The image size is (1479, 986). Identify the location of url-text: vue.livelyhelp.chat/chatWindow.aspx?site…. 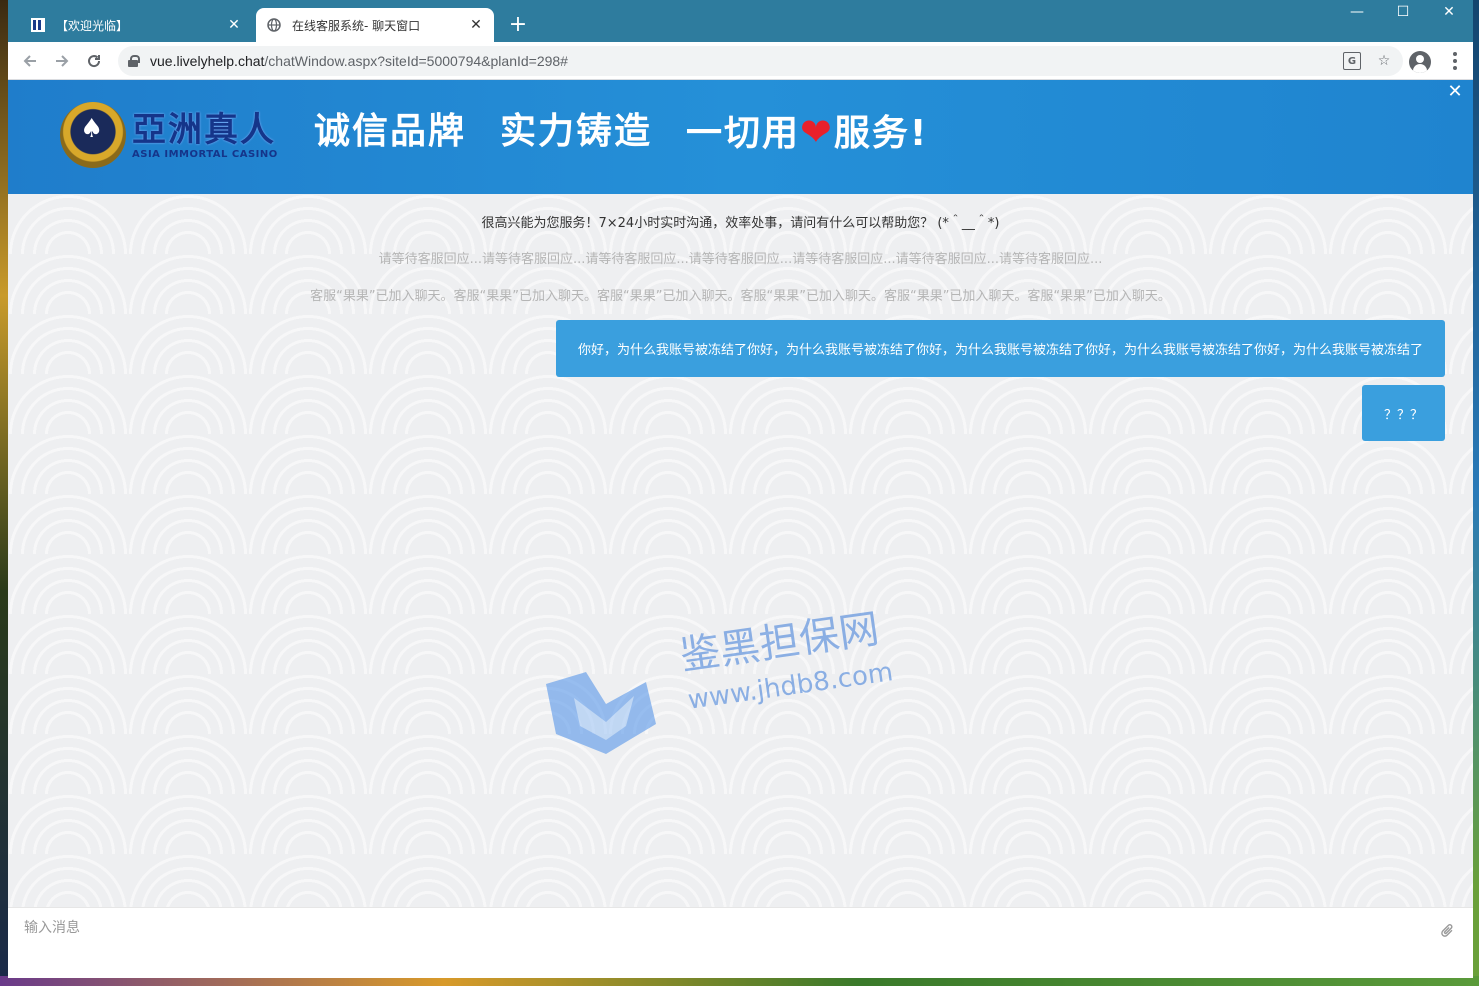
(359, 61).